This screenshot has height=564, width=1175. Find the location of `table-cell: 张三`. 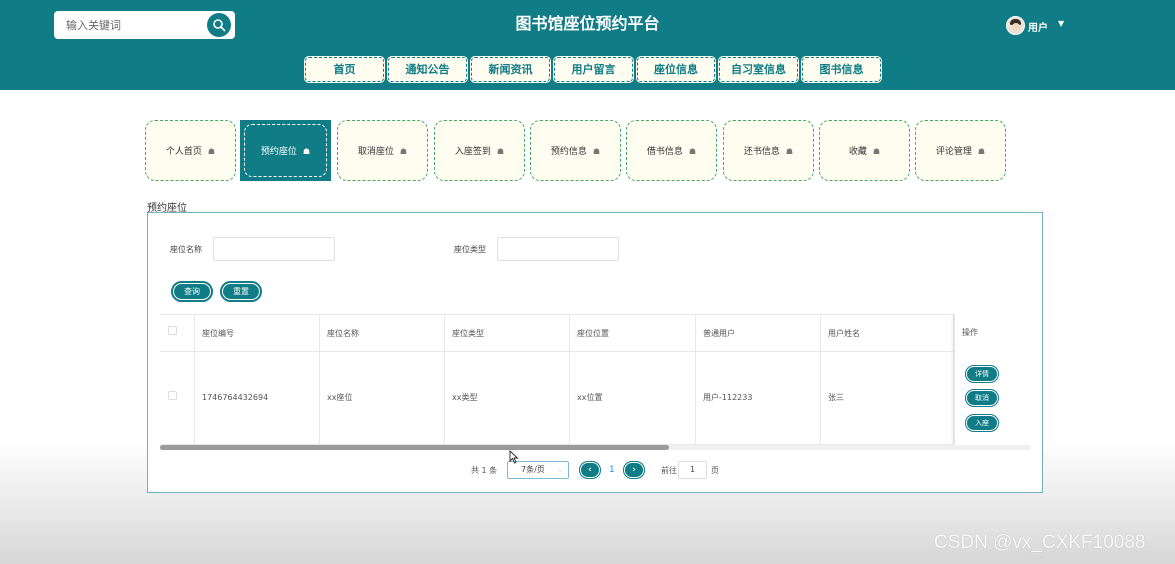

table-cell: 张三 is located at coordinates (887, 398).